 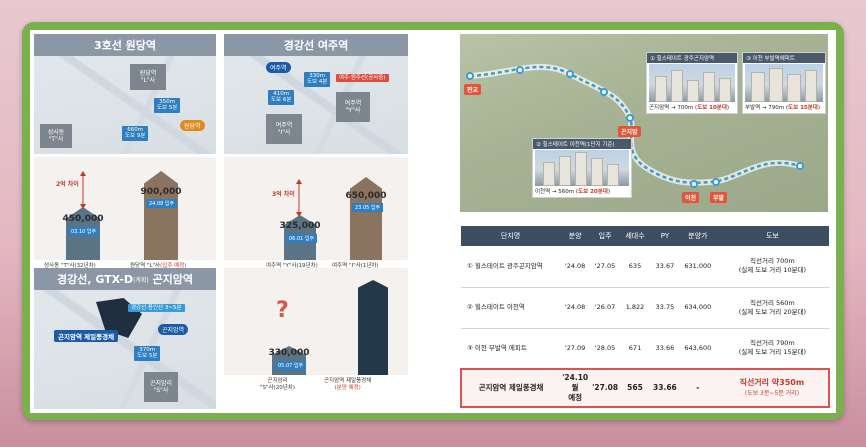 I want to click on row-3-move: '28.05, so click(x=605, y=349).